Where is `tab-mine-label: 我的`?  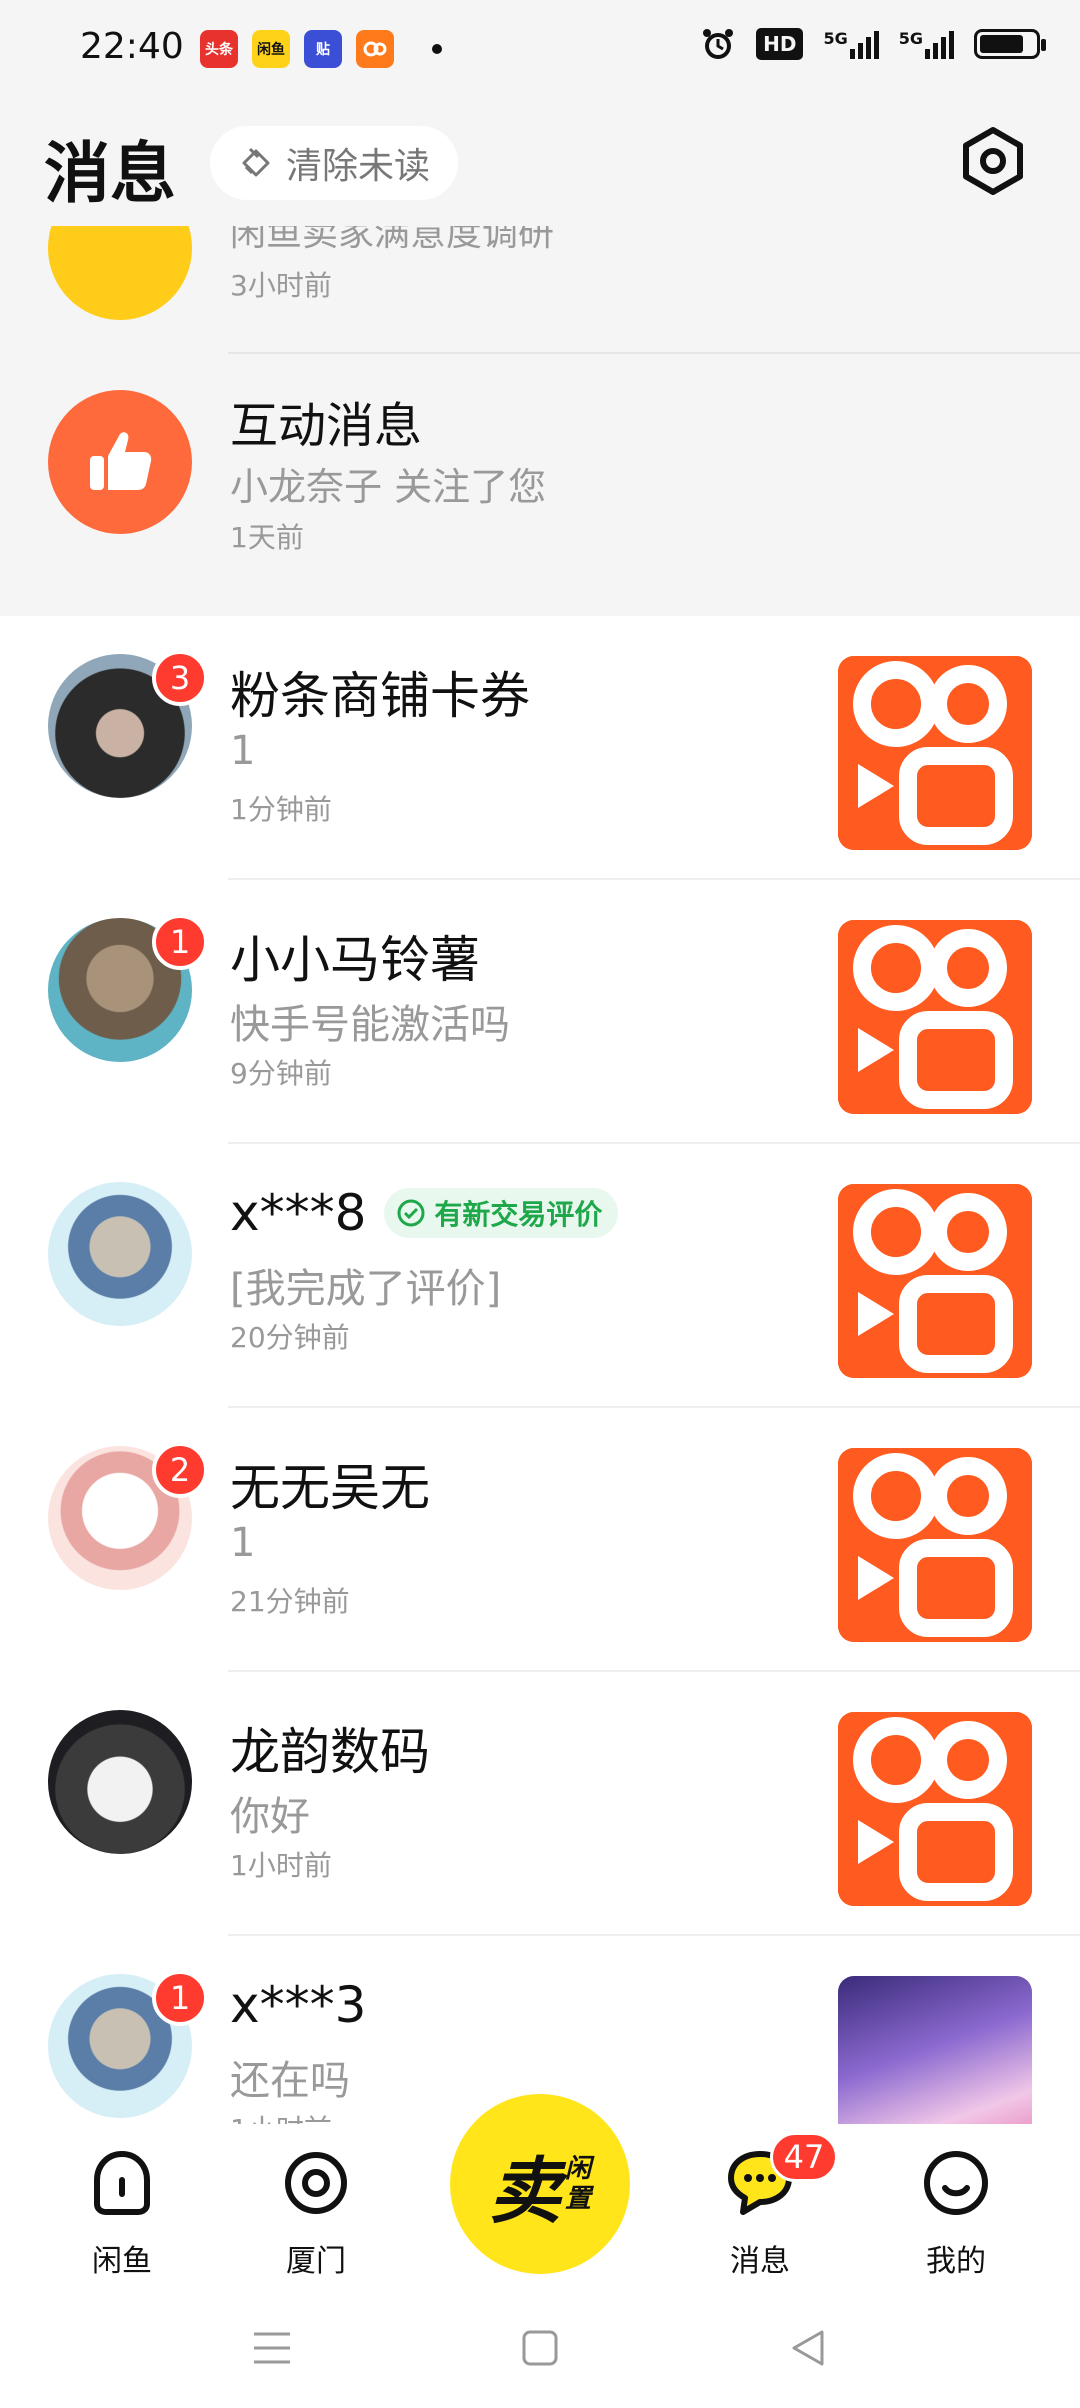
tab-mine-label: 我的 is located at coordinates (956, 2261).